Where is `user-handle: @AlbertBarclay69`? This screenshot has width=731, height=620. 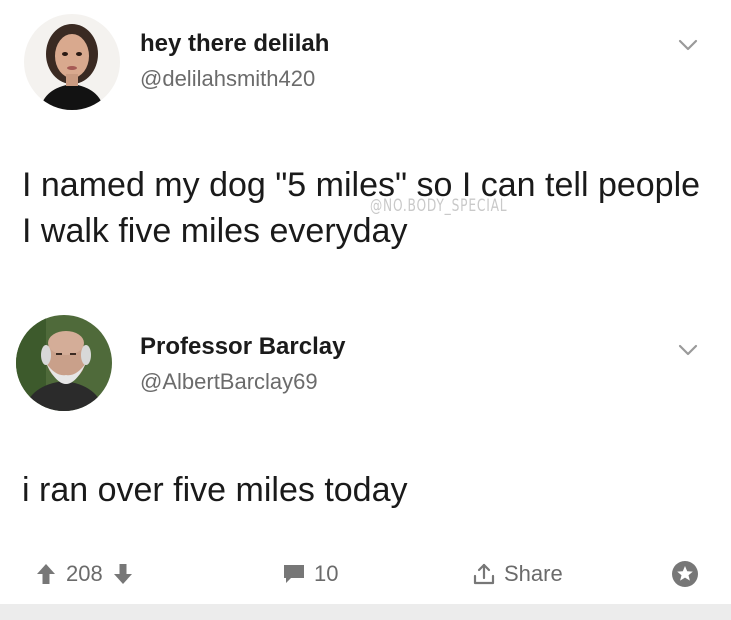
user-handle: @AlbertBarclay69 is located at coordinates (229, 382).